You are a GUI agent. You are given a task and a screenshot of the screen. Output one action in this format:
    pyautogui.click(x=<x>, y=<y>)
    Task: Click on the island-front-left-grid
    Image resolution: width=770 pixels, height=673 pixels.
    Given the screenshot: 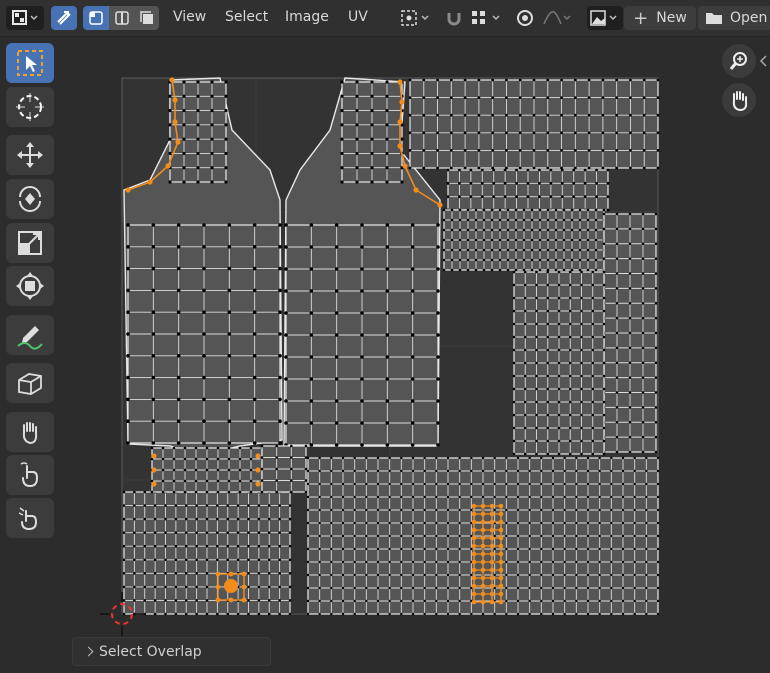 What is the action you would take?
    pyautogui.click(x=204, y=334)
    